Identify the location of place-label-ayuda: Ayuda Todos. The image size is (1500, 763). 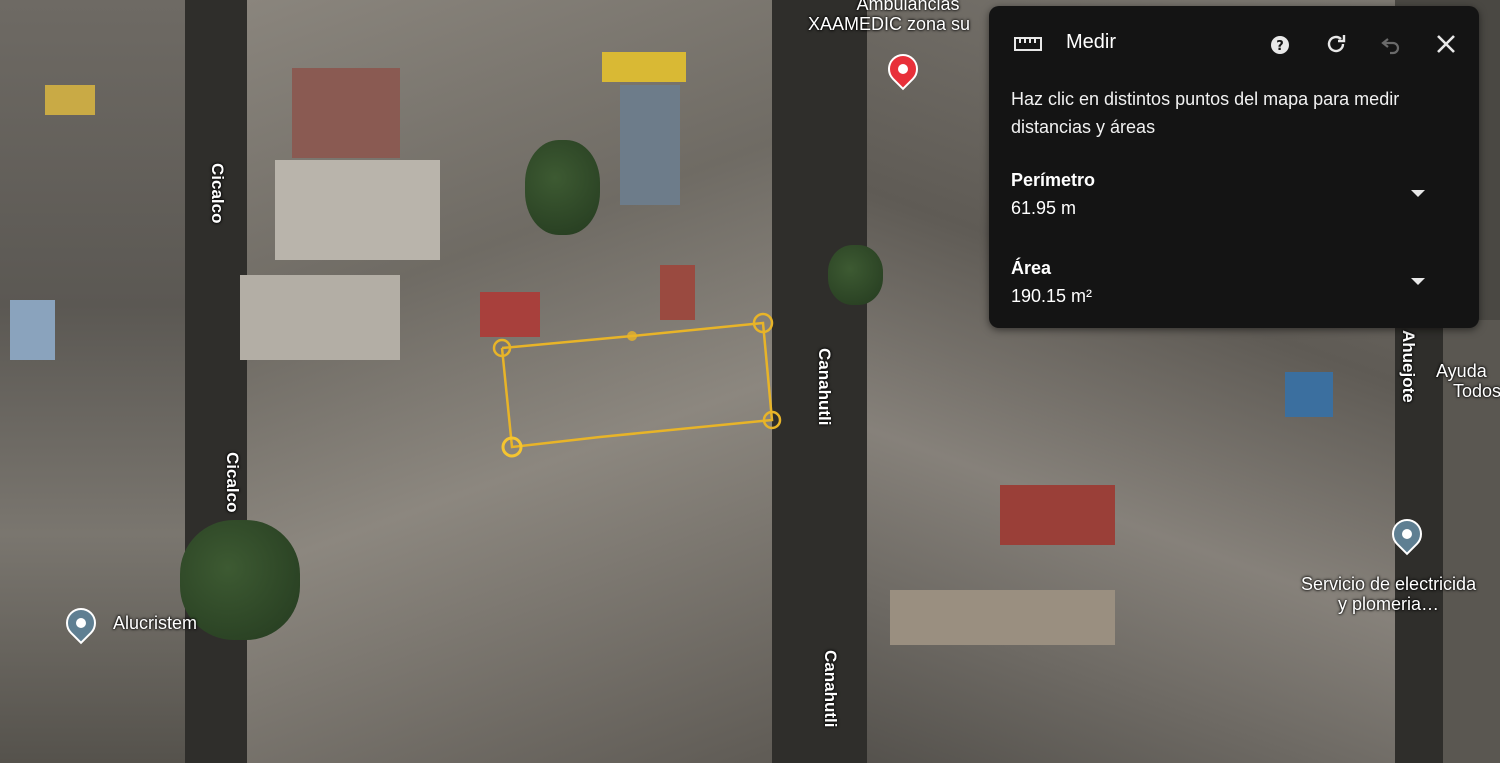
(1468, 381).